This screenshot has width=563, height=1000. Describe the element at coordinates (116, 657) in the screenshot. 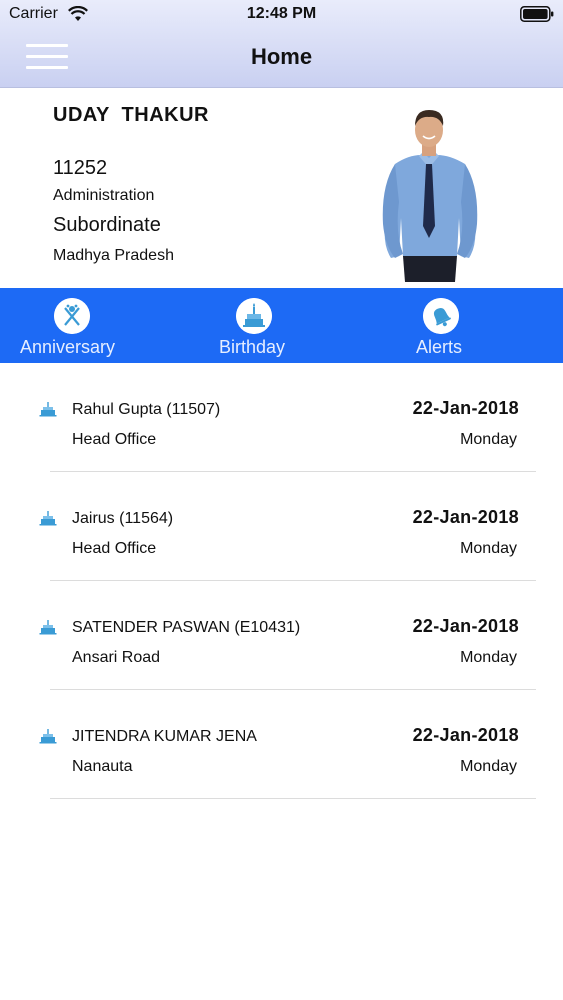

I see `office-name: Ansari Road` at that location.